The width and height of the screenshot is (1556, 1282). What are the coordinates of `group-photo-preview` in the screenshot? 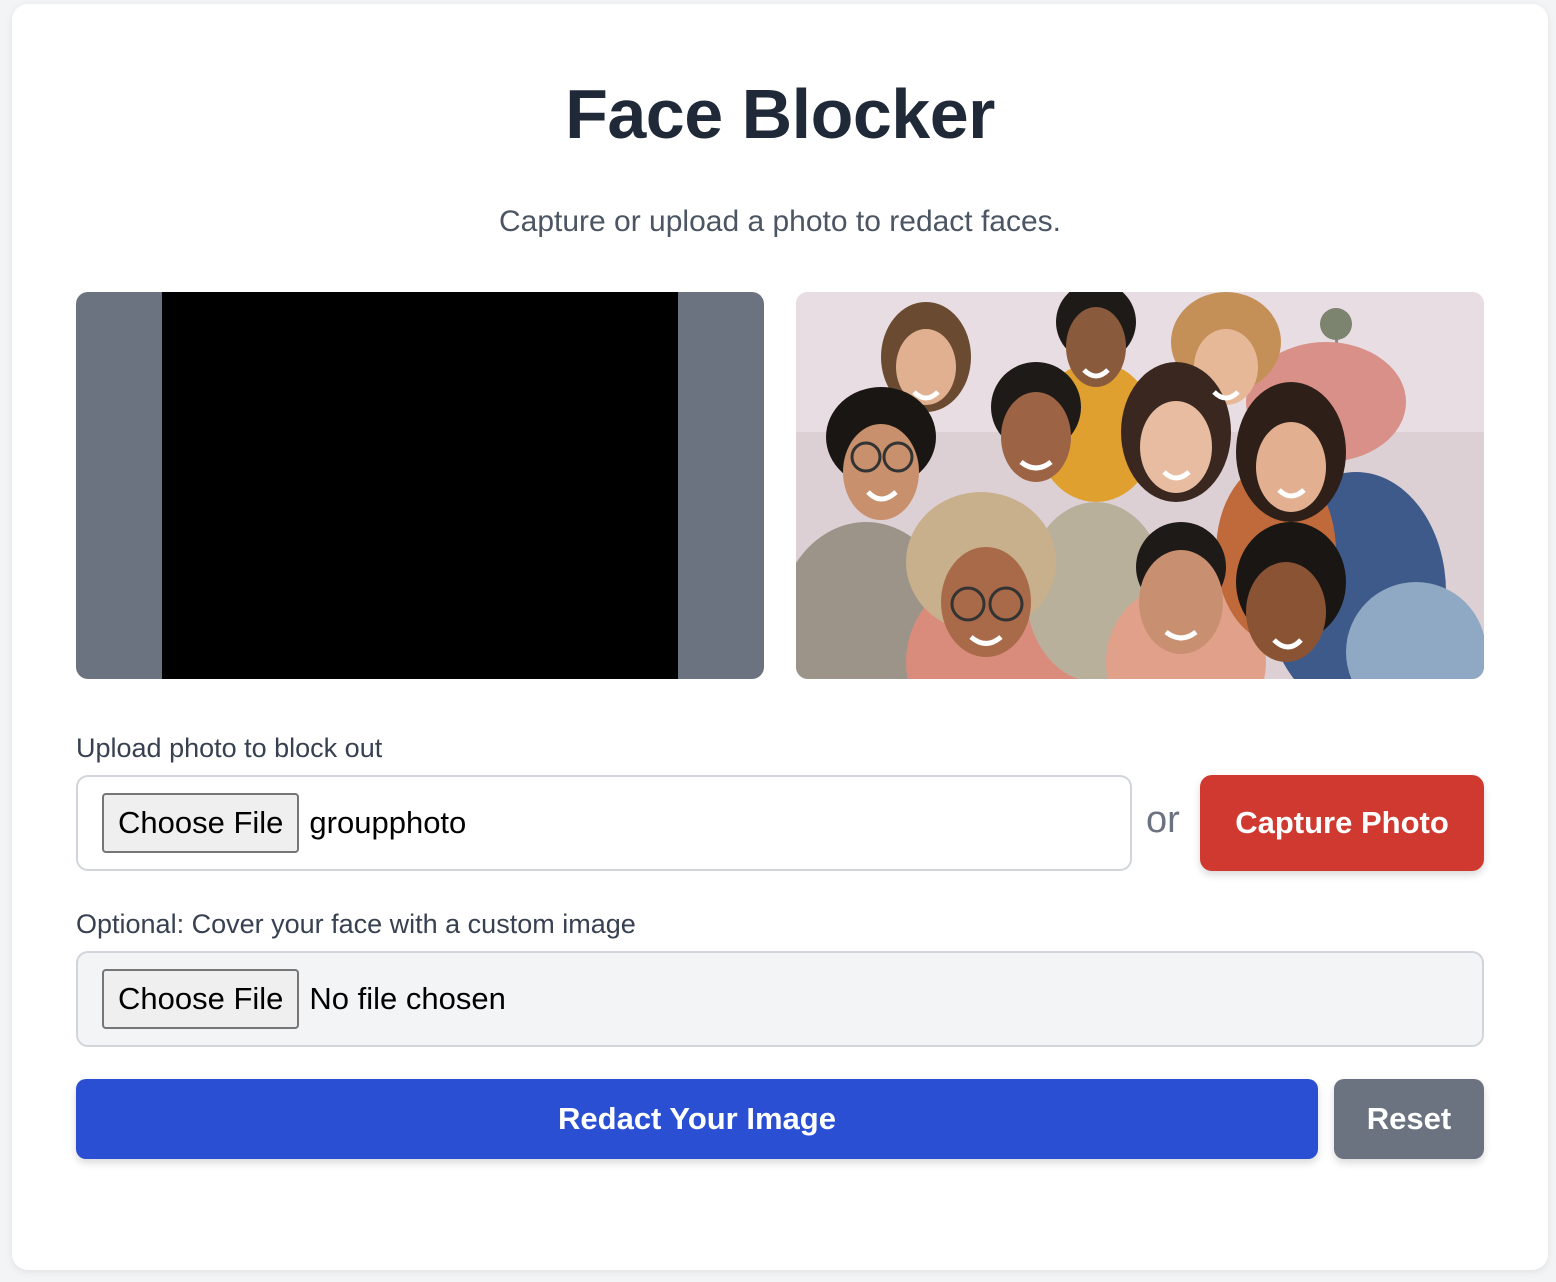 It's located at (1140, 485).